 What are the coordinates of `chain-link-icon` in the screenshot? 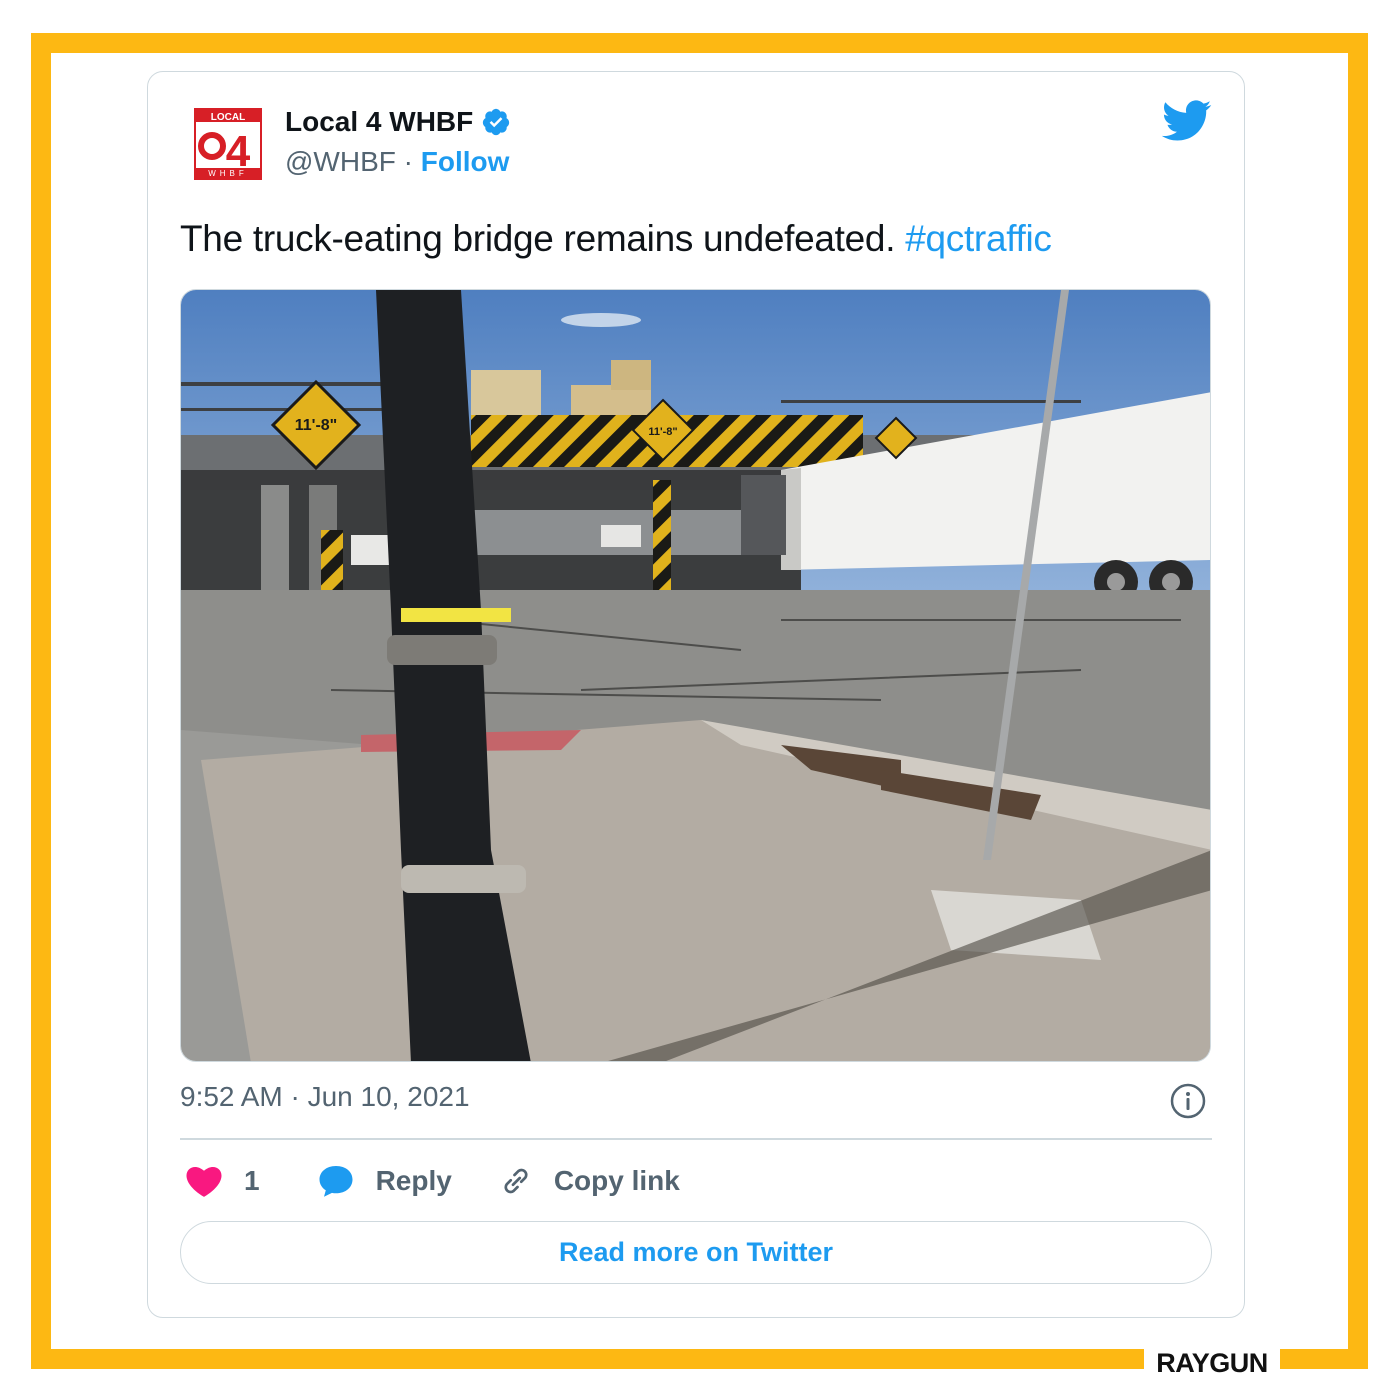 It's located at (516, 1181).